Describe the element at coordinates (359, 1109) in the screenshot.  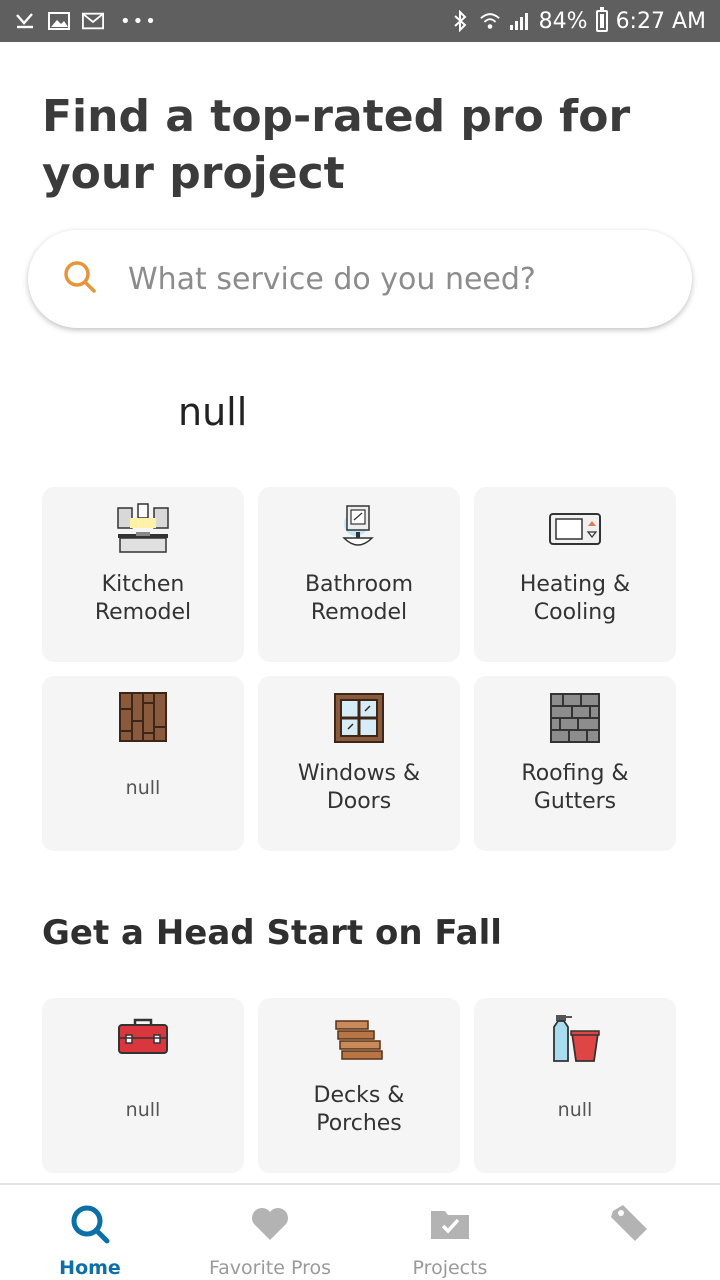
I see `service-tile-label: Decks & Porches` at that location.